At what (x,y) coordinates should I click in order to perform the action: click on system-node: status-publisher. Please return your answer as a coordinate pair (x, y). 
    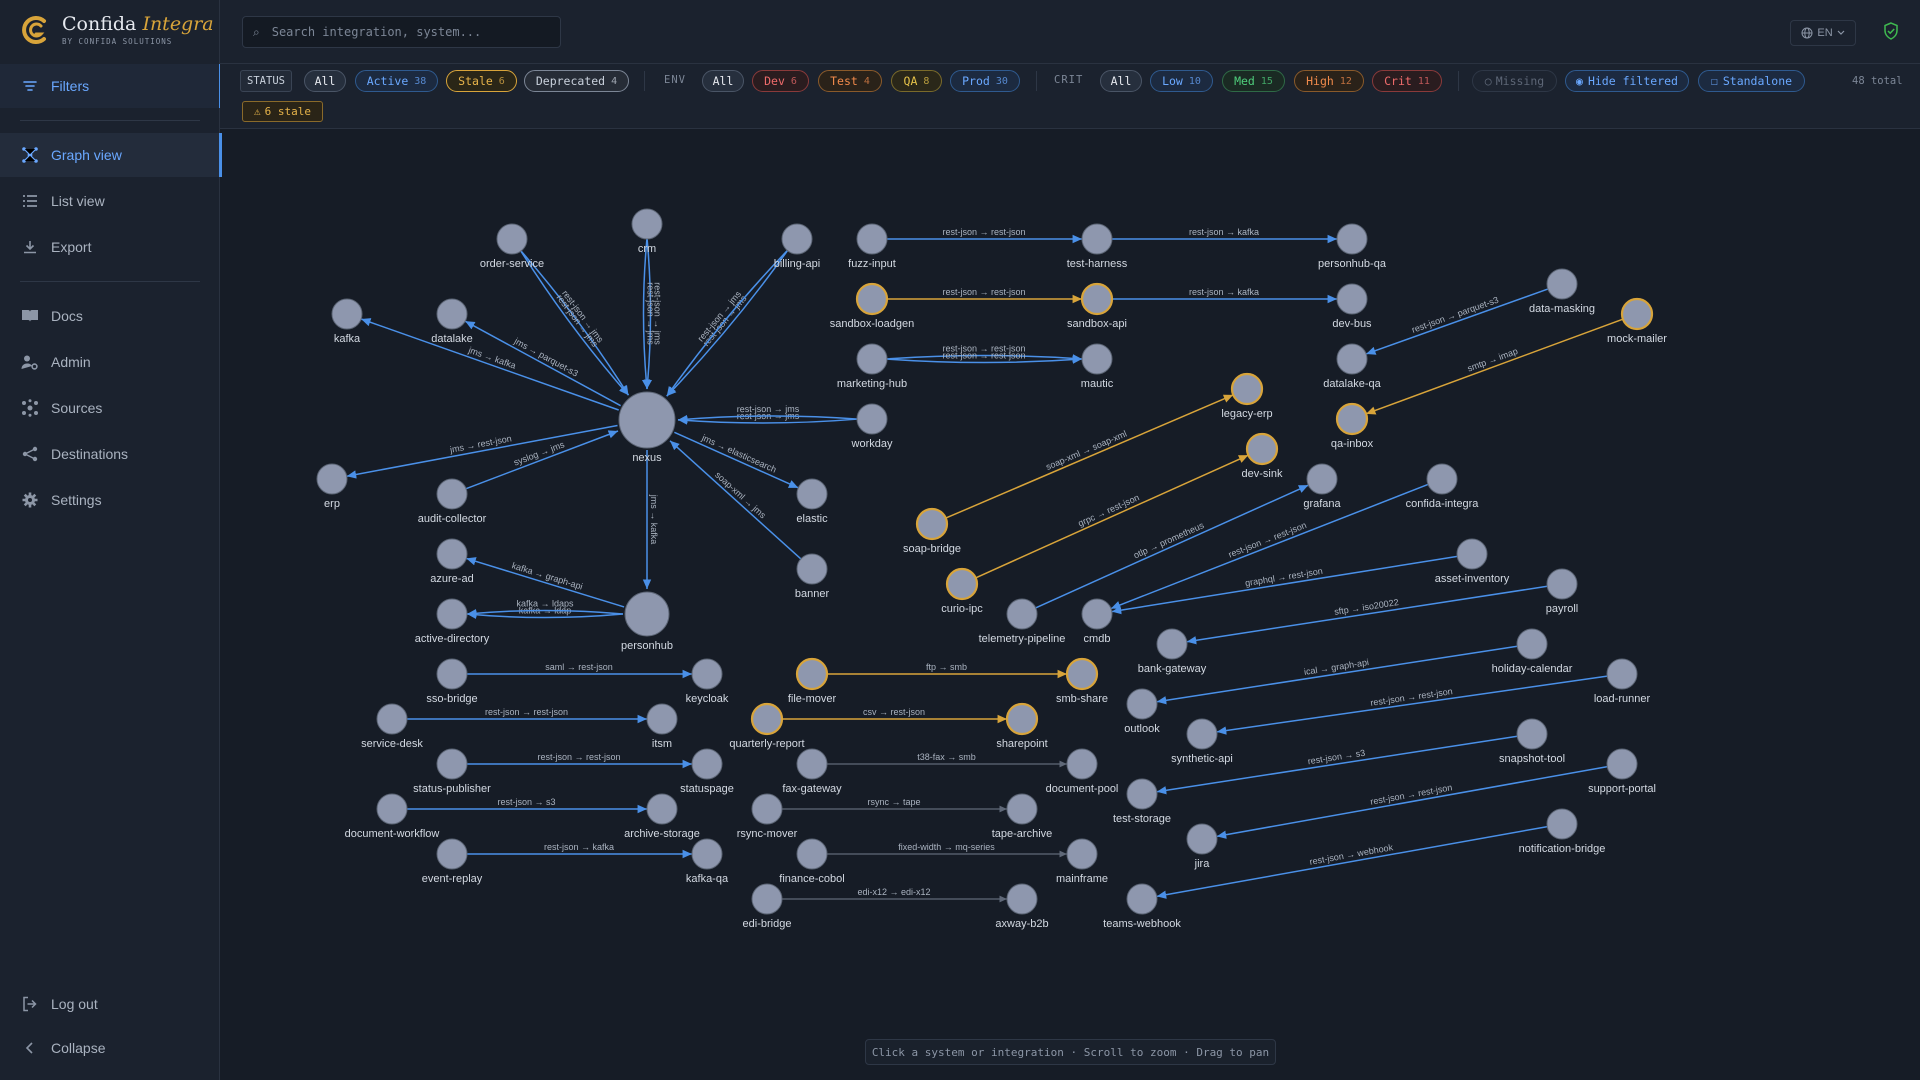
    Looking at the image, I should click on (452, 771).